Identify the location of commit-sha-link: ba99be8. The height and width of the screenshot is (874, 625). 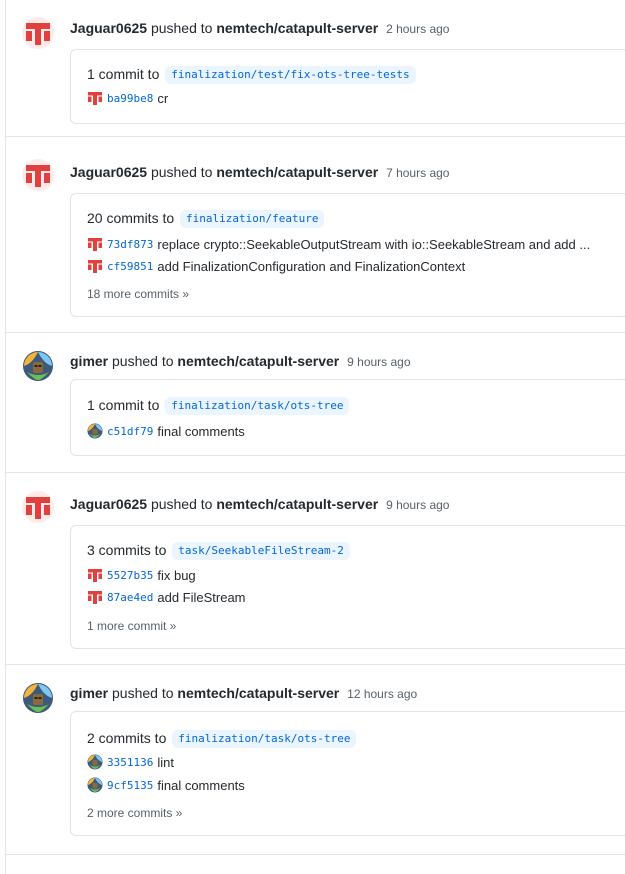
(130, 98).